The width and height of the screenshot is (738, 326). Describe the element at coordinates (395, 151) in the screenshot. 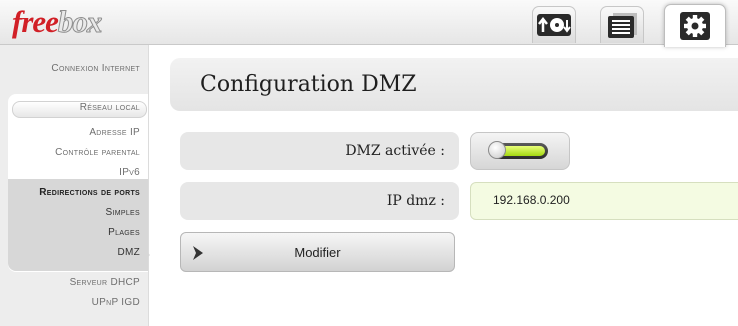

I see `dmz-activee-label: DMZ activée :` at that location.